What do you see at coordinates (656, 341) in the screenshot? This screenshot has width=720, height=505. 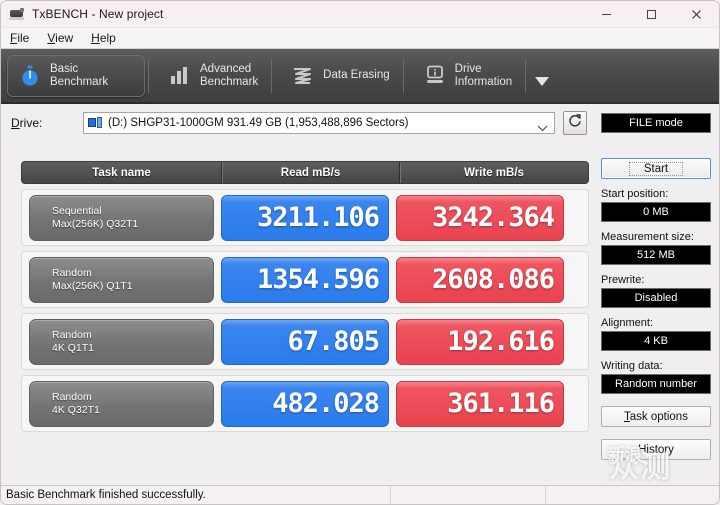 I see `alignment-value: 4 KB` at bounding box center [656, 341].